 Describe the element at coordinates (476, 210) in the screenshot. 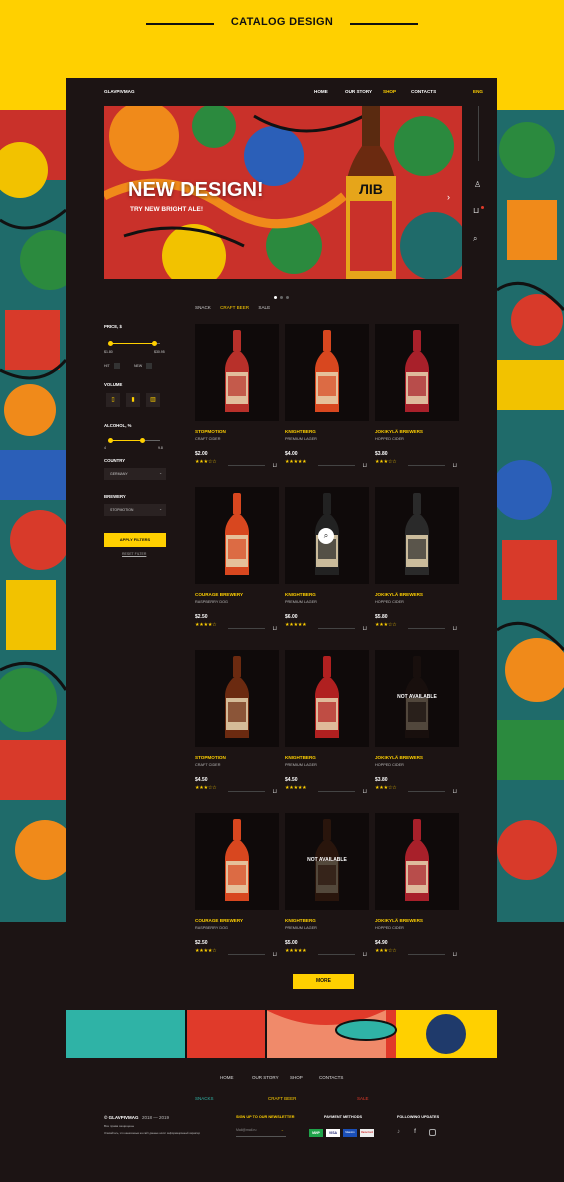

I see `cart-icon: ⊔` at that location.